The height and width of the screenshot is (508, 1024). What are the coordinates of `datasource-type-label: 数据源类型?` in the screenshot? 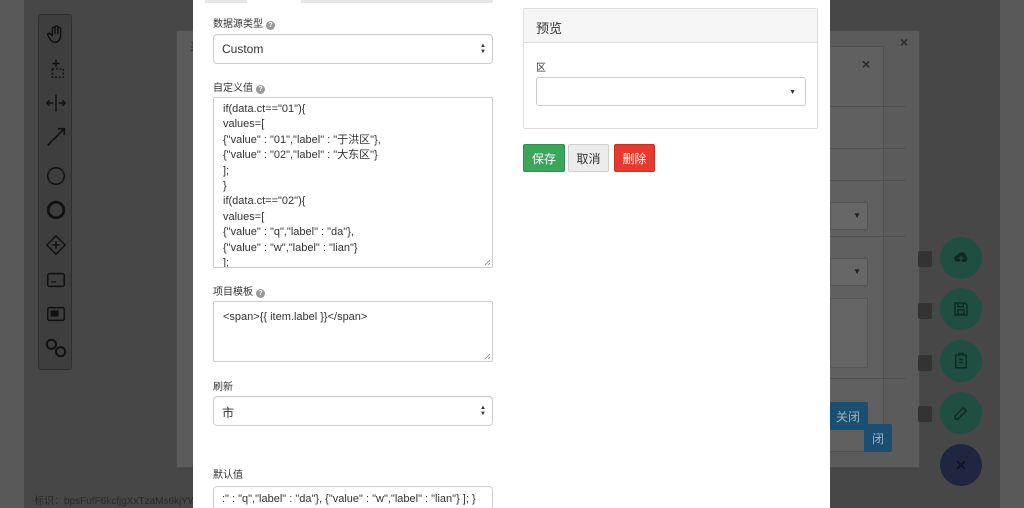 It's located at (244, 22).